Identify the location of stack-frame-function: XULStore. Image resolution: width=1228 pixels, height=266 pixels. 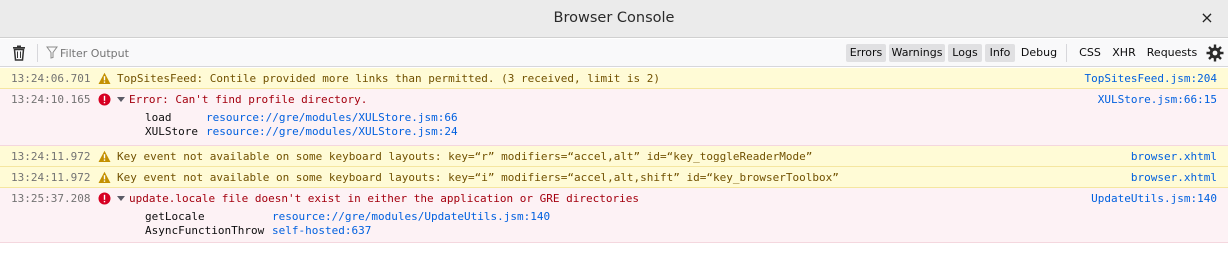
(171, 131).